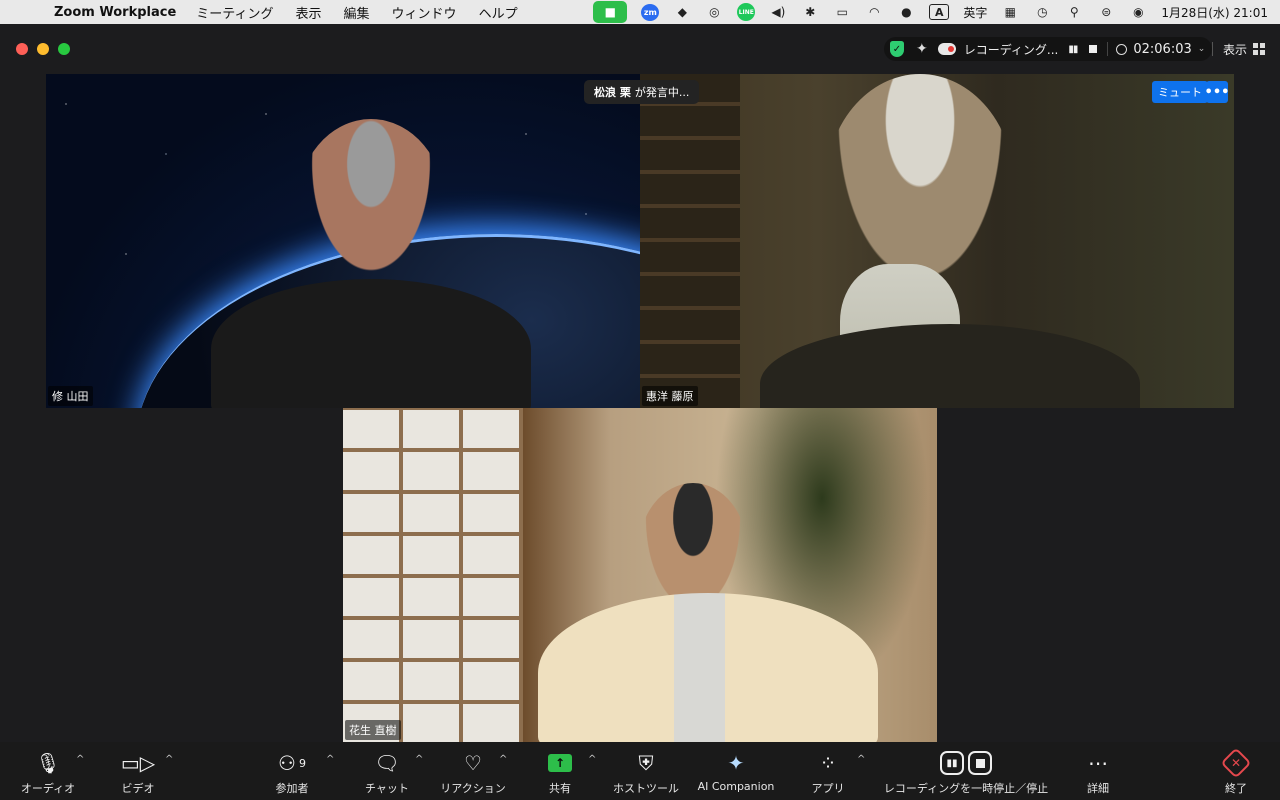 This screenshot has height=800, width=1280. What do you see at coordinates (828, 763) in the screenshot?
I see `apps-icon: ⁘` at bounding box center [828, 763].